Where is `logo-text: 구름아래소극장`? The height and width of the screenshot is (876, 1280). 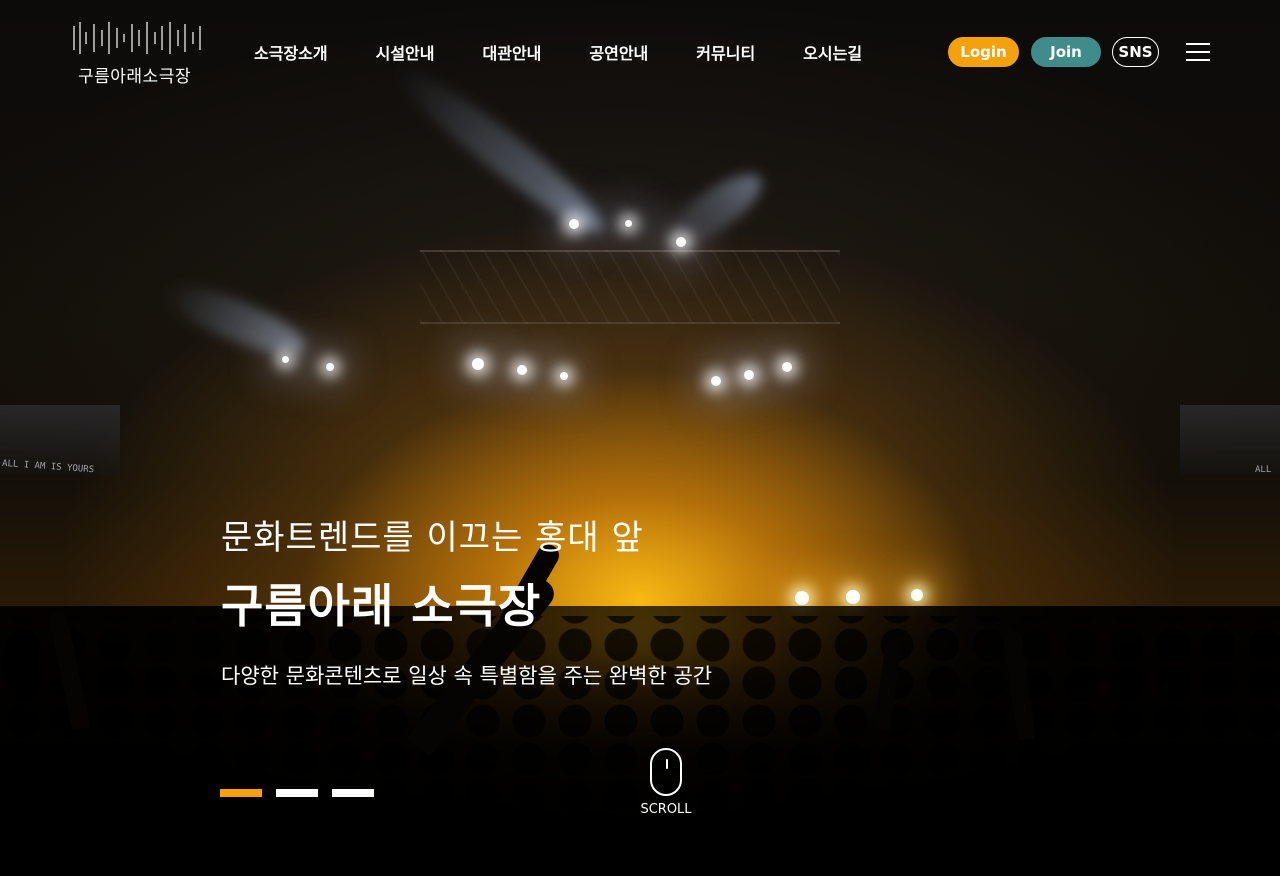 logo-text: 구름아래소극장 is located at coordinates (134, 77).